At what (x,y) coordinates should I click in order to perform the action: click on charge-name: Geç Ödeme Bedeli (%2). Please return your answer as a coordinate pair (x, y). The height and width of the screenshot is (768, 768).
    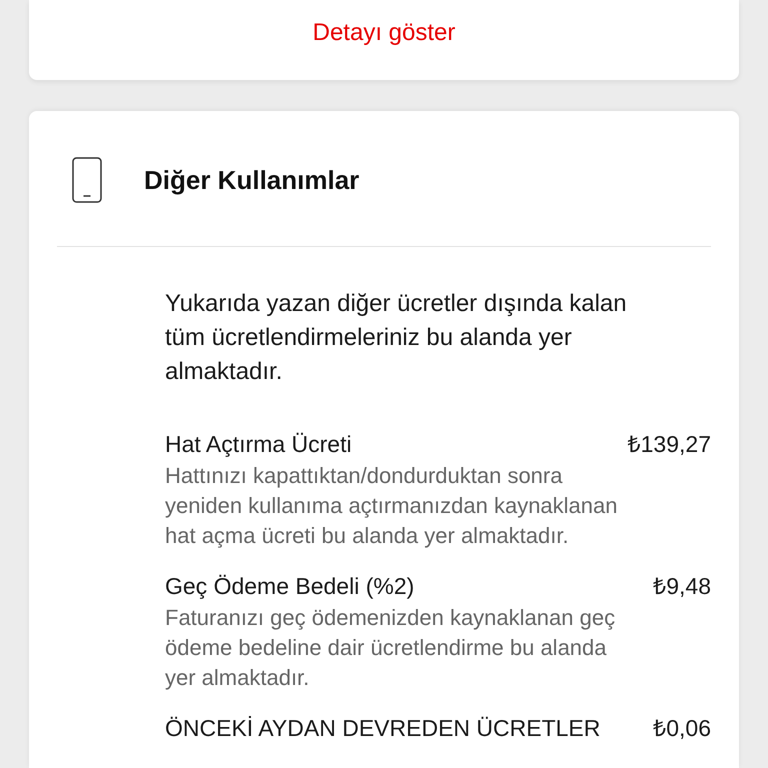
    Looking at the image, I should click on (289, 586).